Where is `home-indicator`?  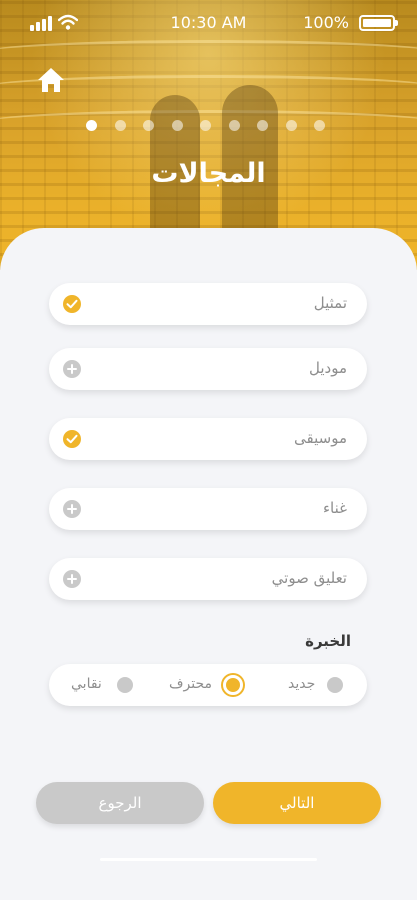 home-indicator is located at coordinates (208, 859).